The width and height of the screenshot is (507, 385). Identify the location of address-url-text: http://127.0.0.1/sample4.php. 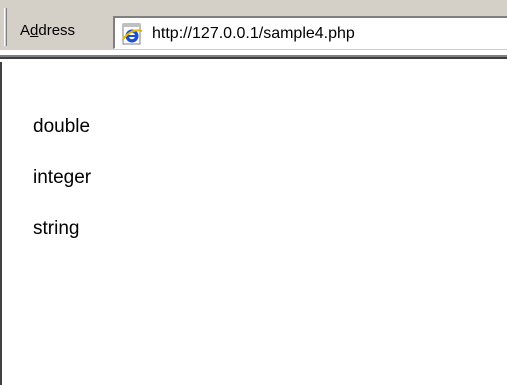
(253, 33).